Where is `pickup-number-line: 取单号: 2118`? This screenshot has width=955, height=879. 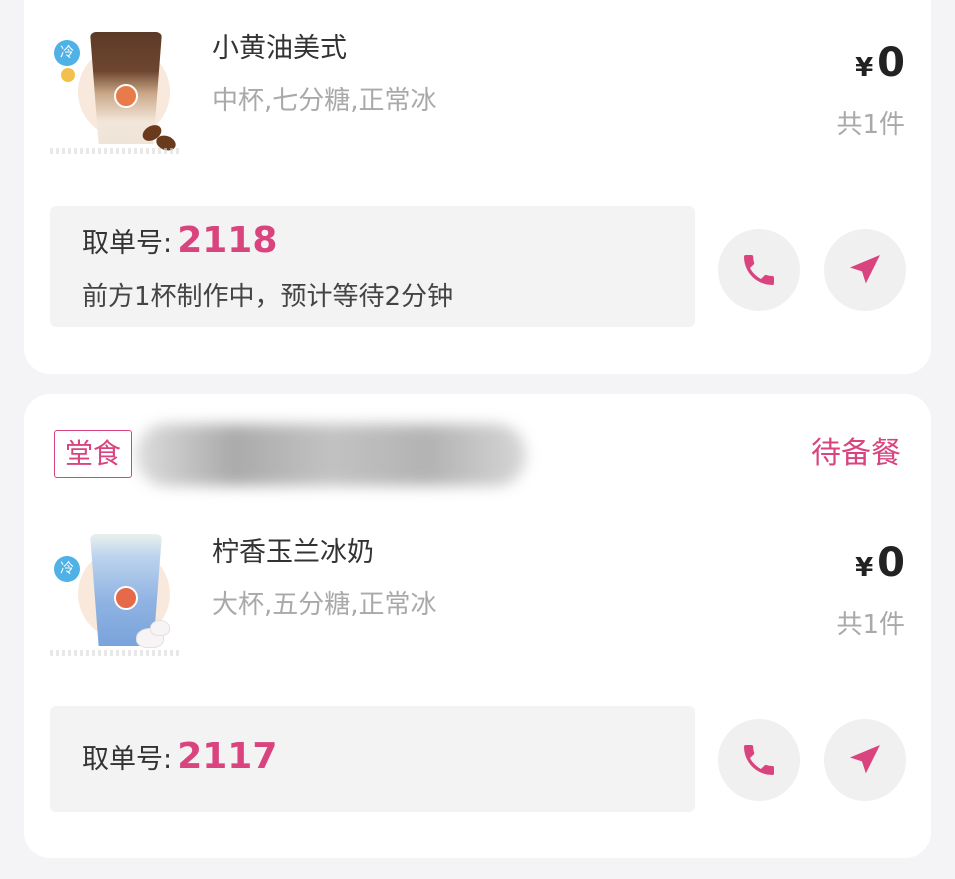 pickup-number-line: 取单号: 2118 is located at coordinates (179, 240).